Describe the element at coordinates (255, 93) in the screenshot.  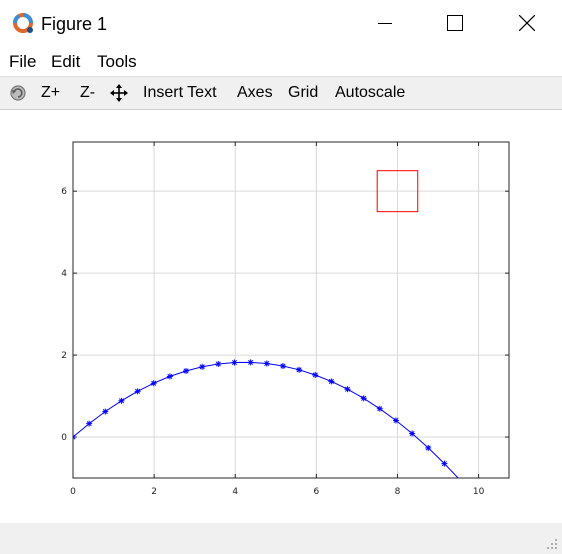
I see `axes-button: Axes` at that location.